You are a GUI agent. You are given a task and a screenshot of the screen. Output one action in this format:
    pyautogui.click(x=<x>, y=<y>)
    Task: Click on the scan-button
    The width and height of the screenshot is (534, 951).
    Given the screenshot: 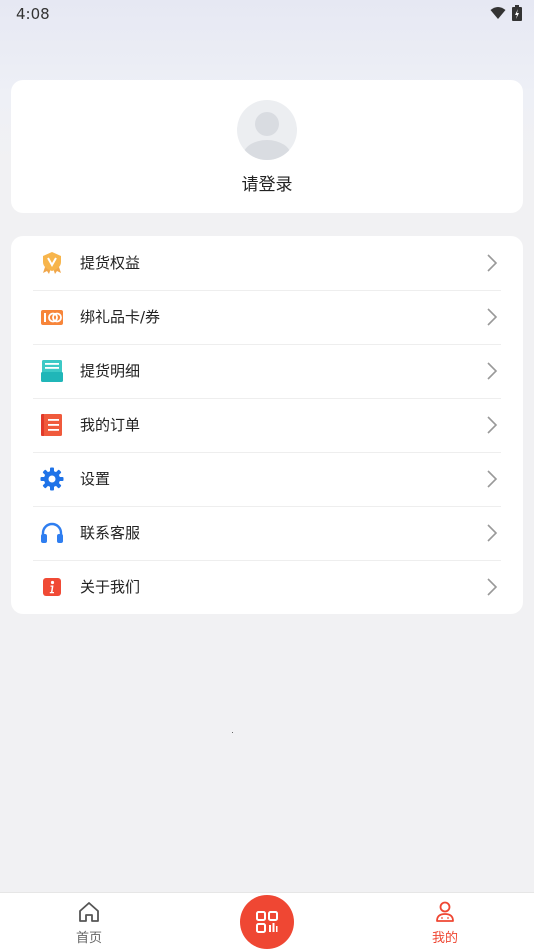 What is the action you would take?
    pyautogui.click(x=267, y=922)
    